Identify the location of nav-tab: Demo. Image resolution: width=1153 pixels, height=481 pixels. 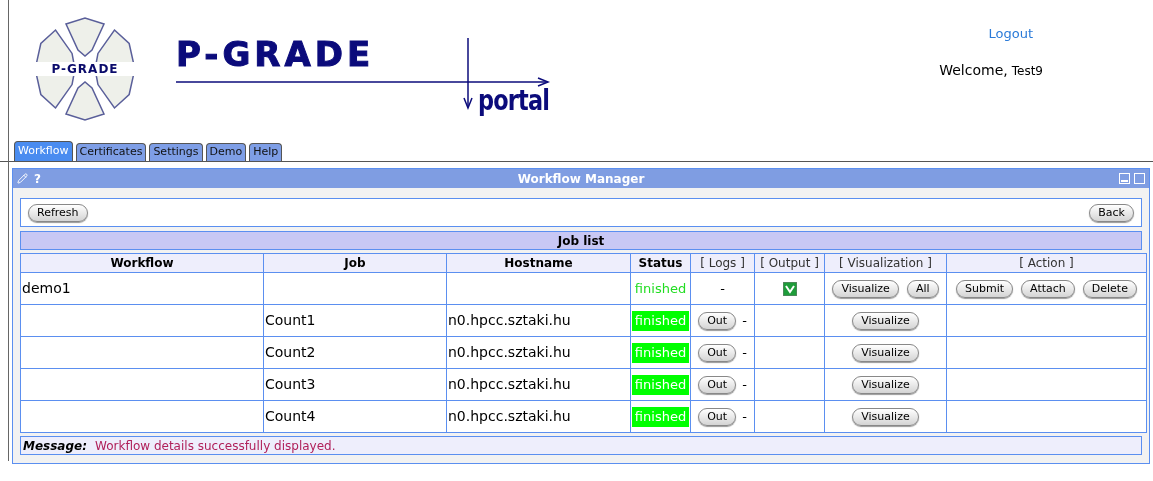
(226, 152).